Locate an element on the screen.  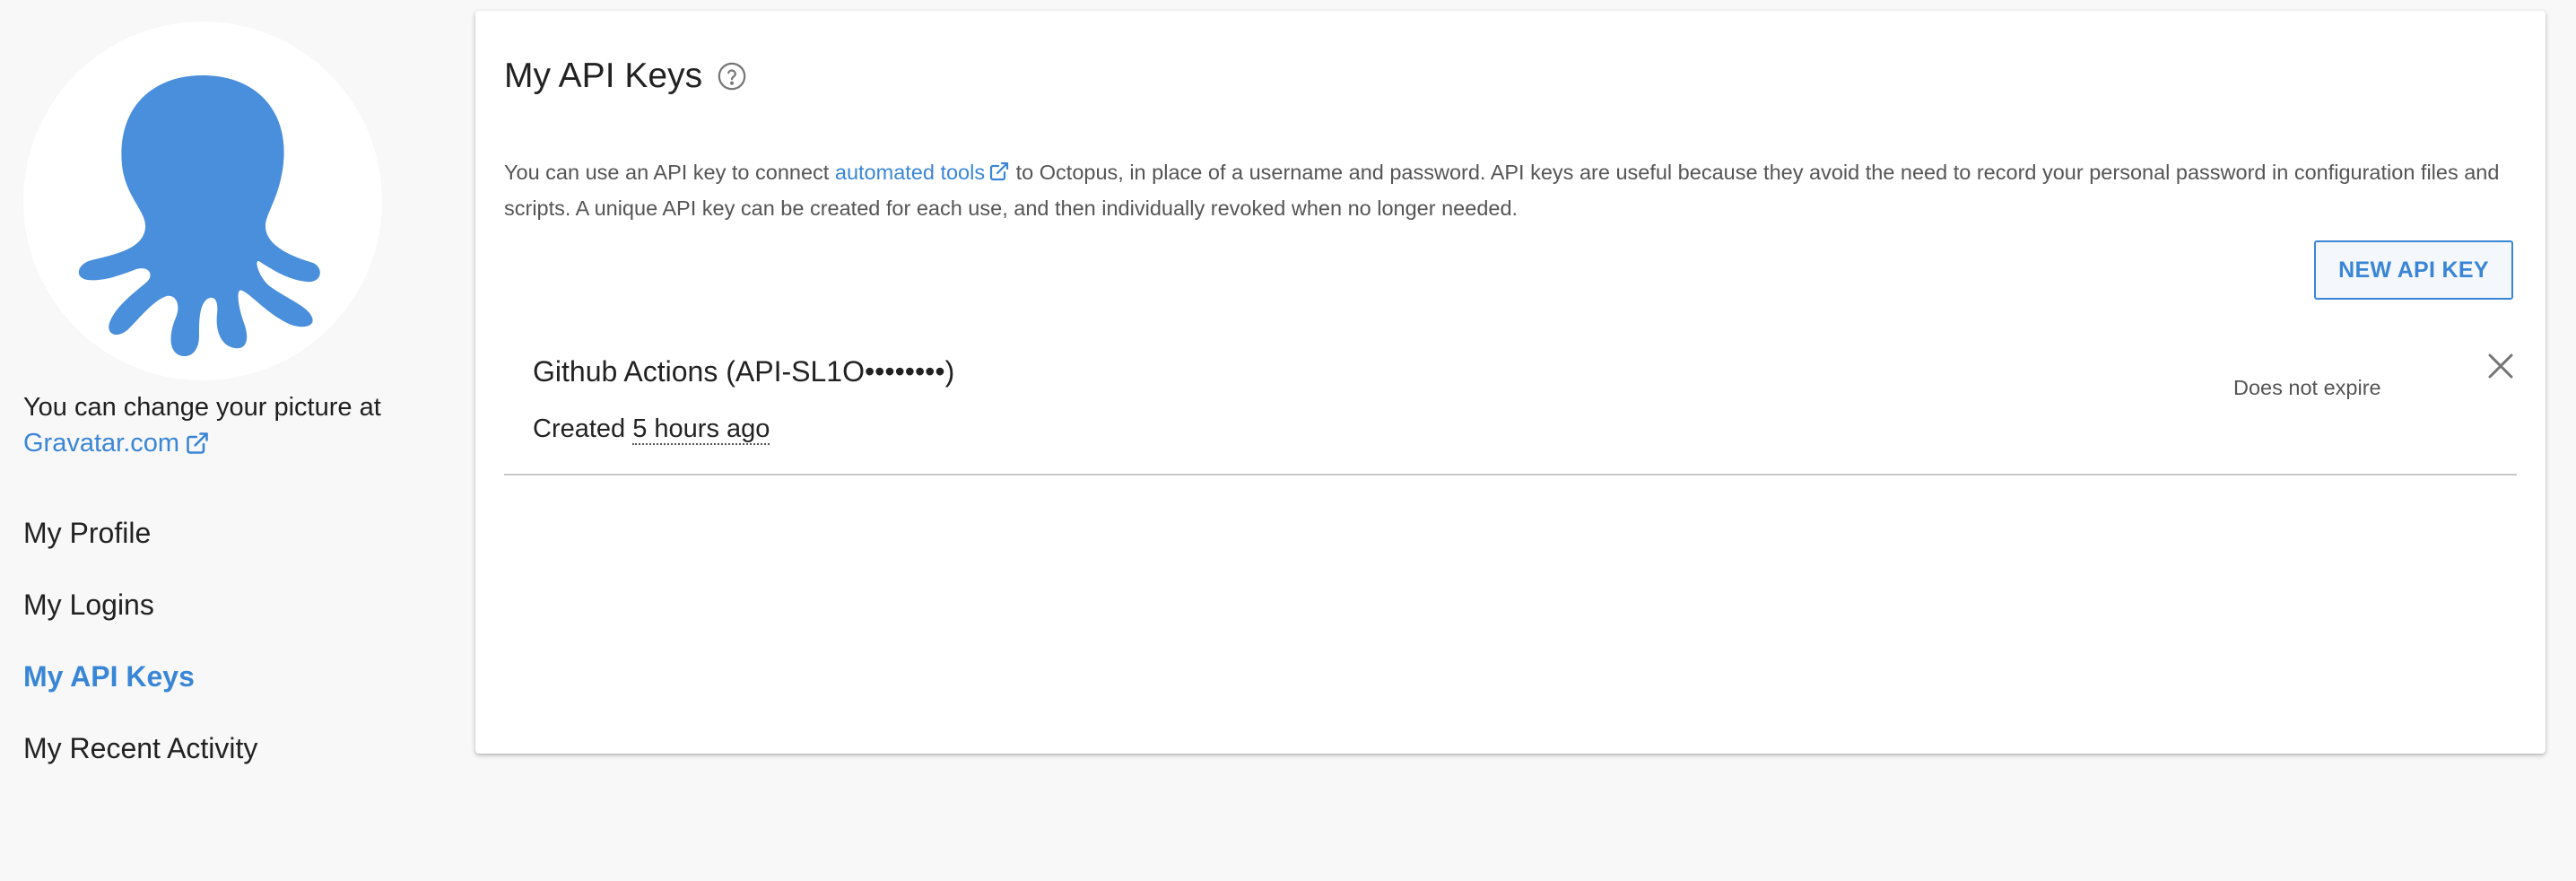
description-text-start: You can use an API key to connect is located at coordinates (669, 172).